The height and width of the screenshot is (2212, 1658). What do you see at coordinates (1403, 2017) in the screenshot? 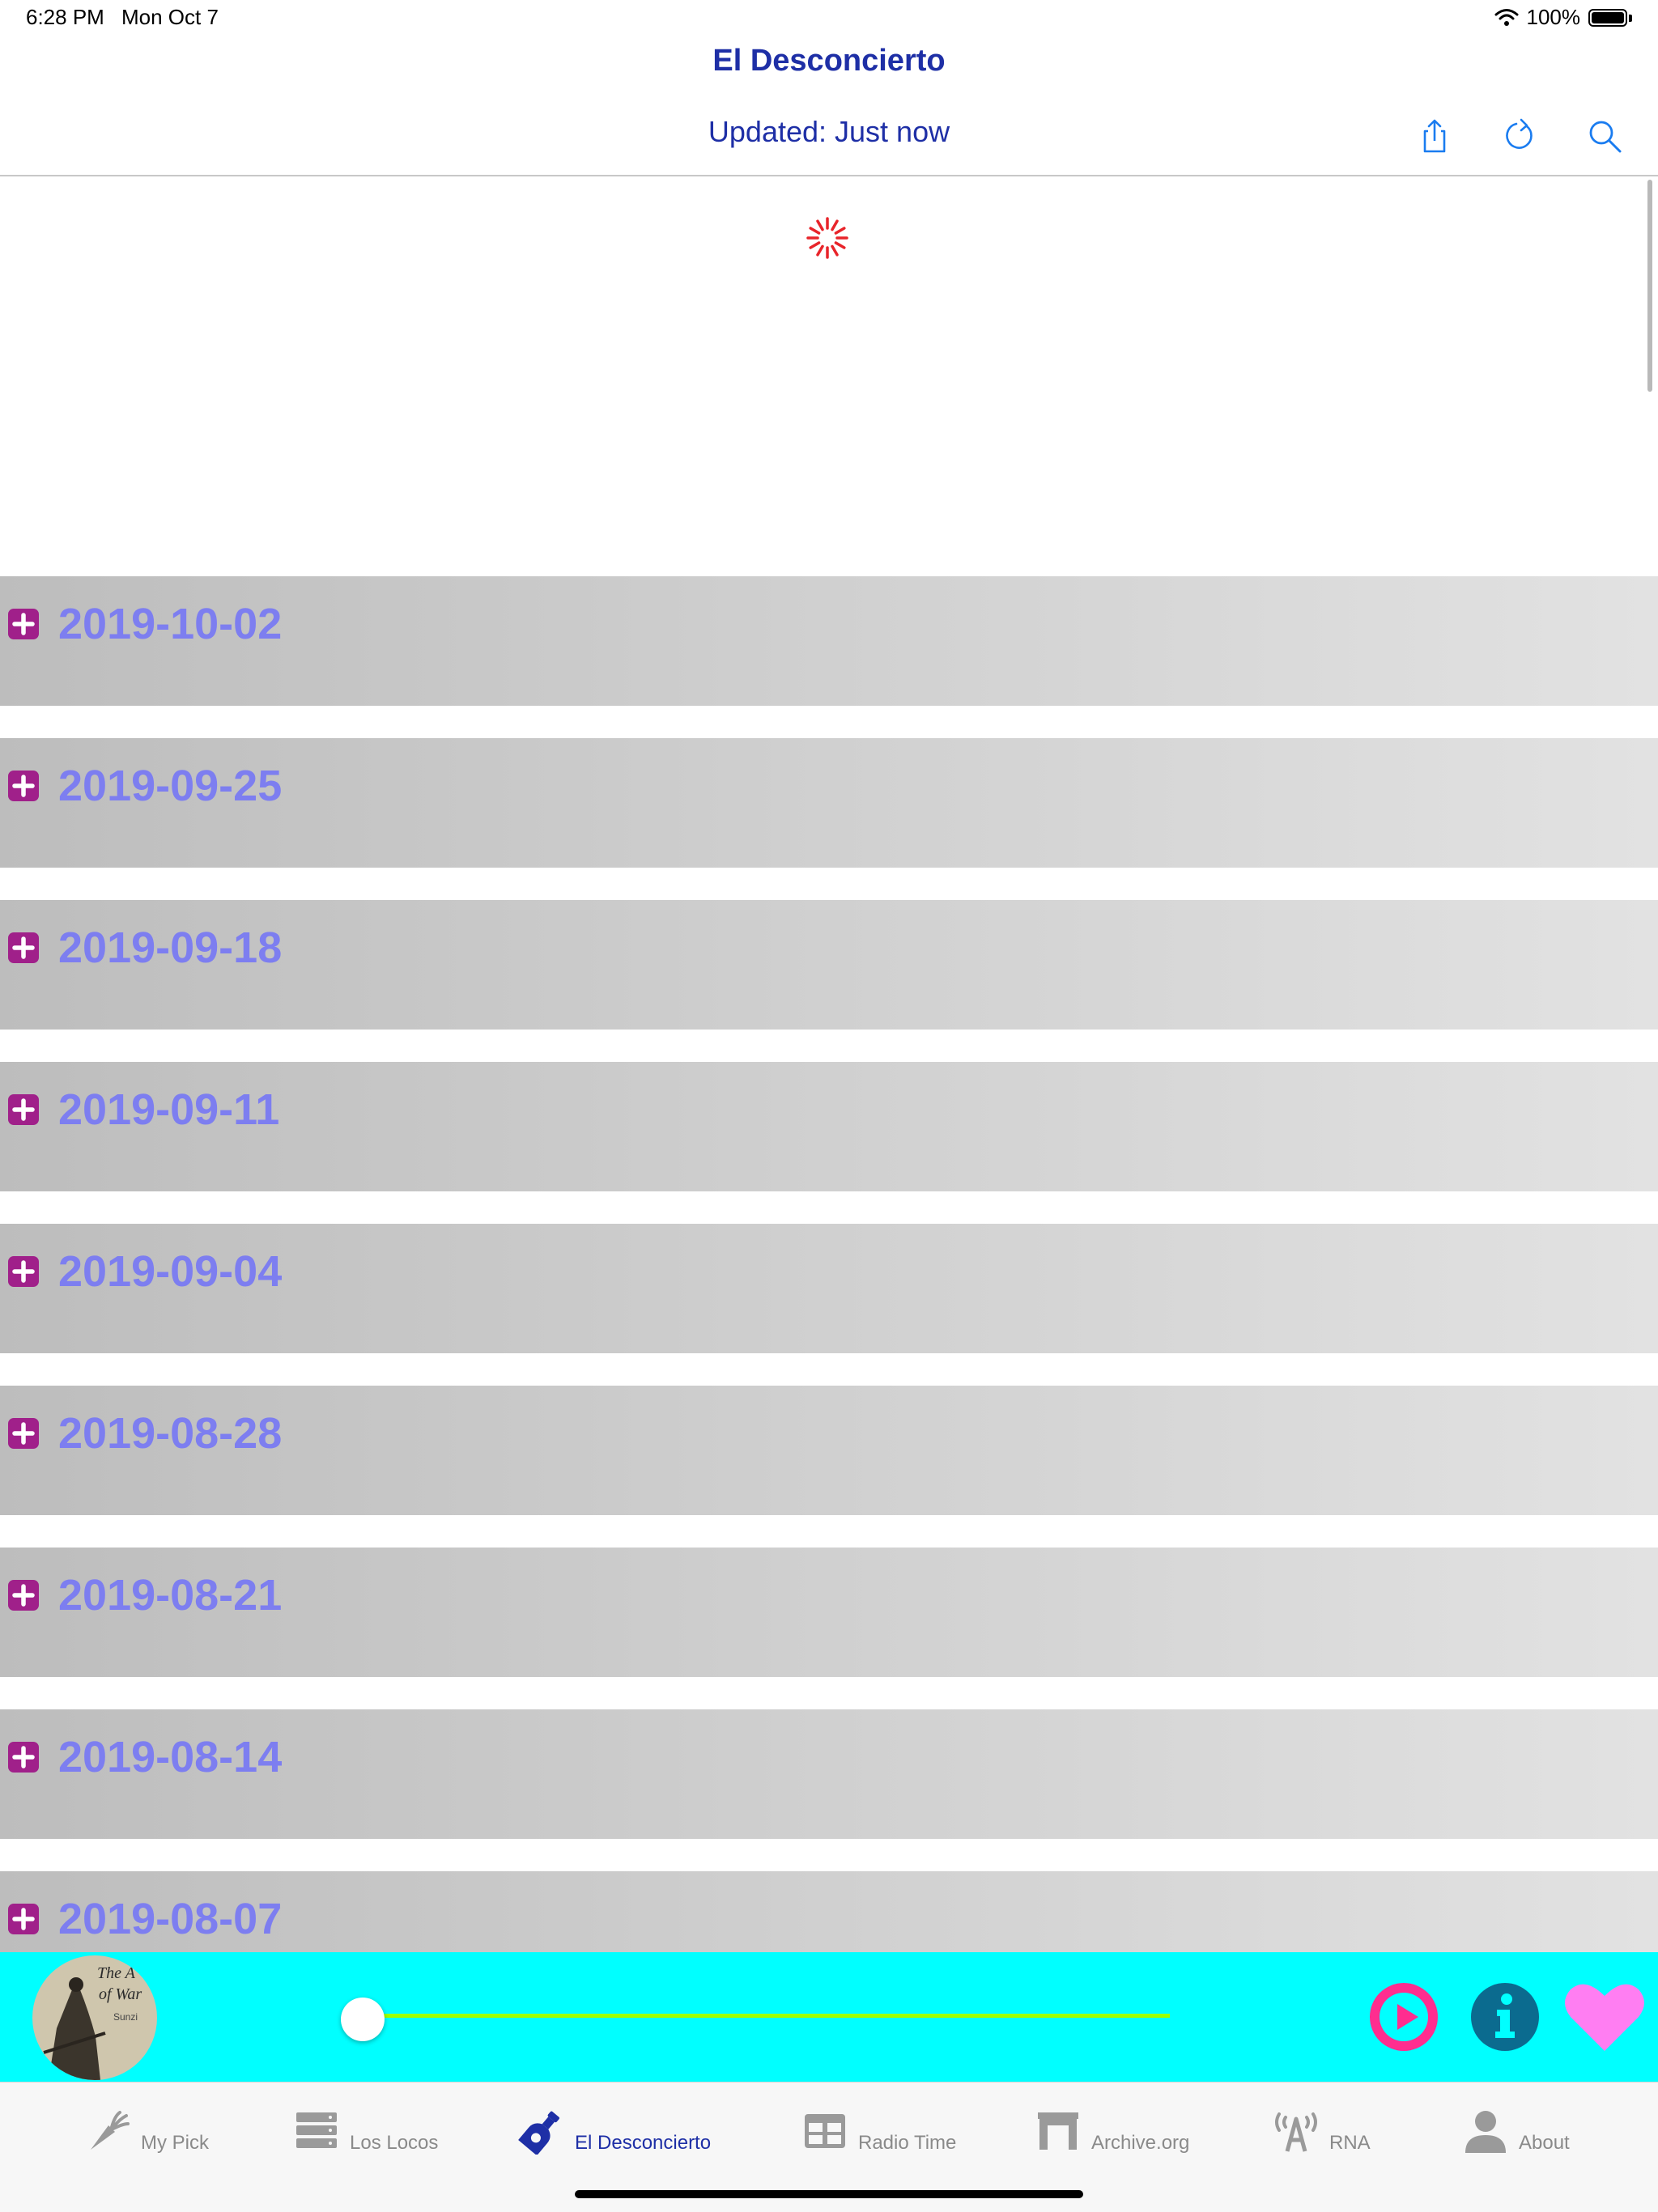
I see `play-button` at bounding box center [1403, 2017].